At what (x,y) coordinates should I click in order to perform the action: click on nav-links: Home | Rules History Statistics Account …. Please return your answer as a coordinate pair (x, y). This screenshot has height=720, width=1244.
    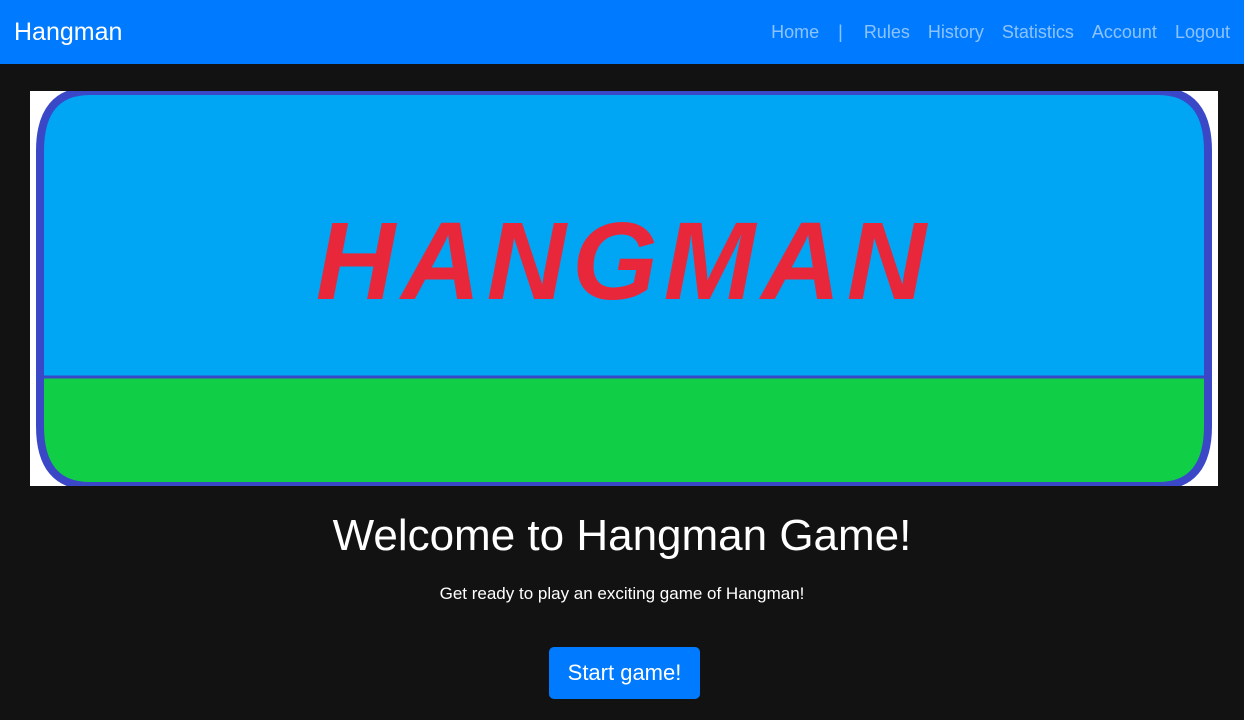
    Looking at the image, I should click on (1000, 32).